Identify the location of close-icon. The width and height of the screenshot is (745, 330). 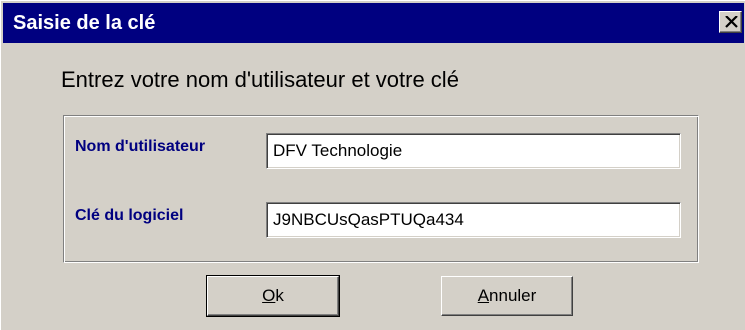
(731, 22).